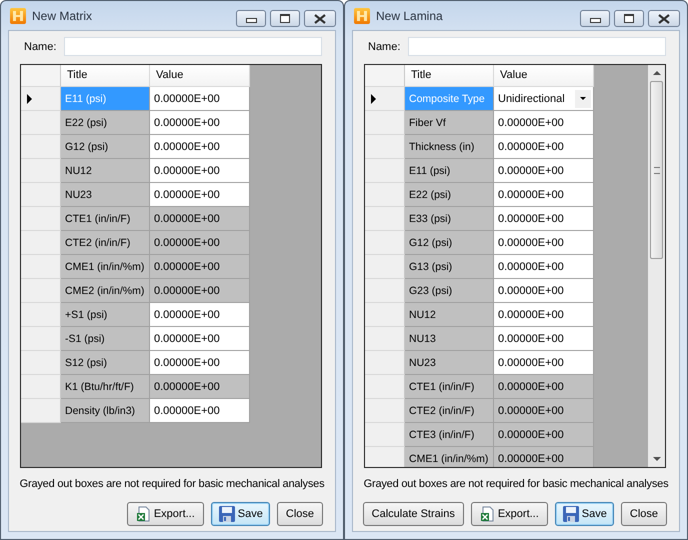 The height and width of the screenshot is (540, 688). I want to click on title-cell: -S1 (psi), so click(105, 339).